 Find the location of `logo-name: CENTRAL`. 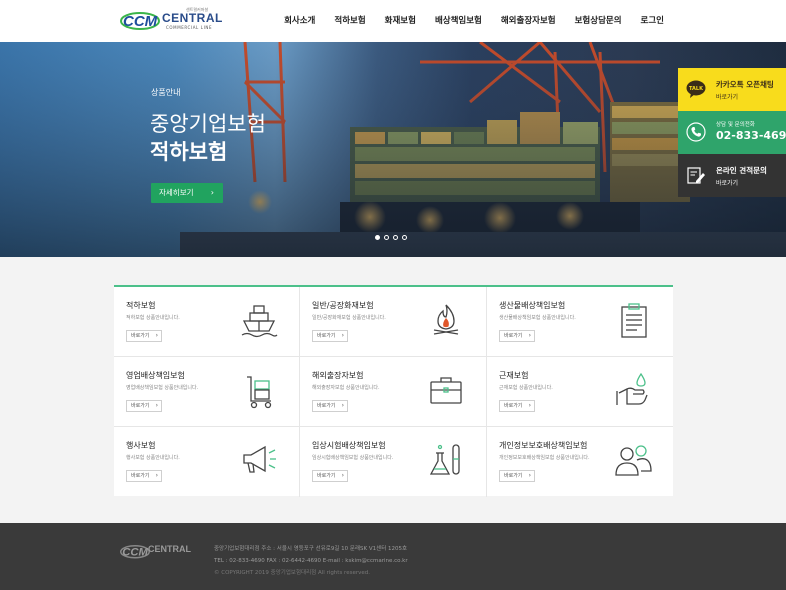

logo-name: CENTRAL is located at coordinates (192, 18).